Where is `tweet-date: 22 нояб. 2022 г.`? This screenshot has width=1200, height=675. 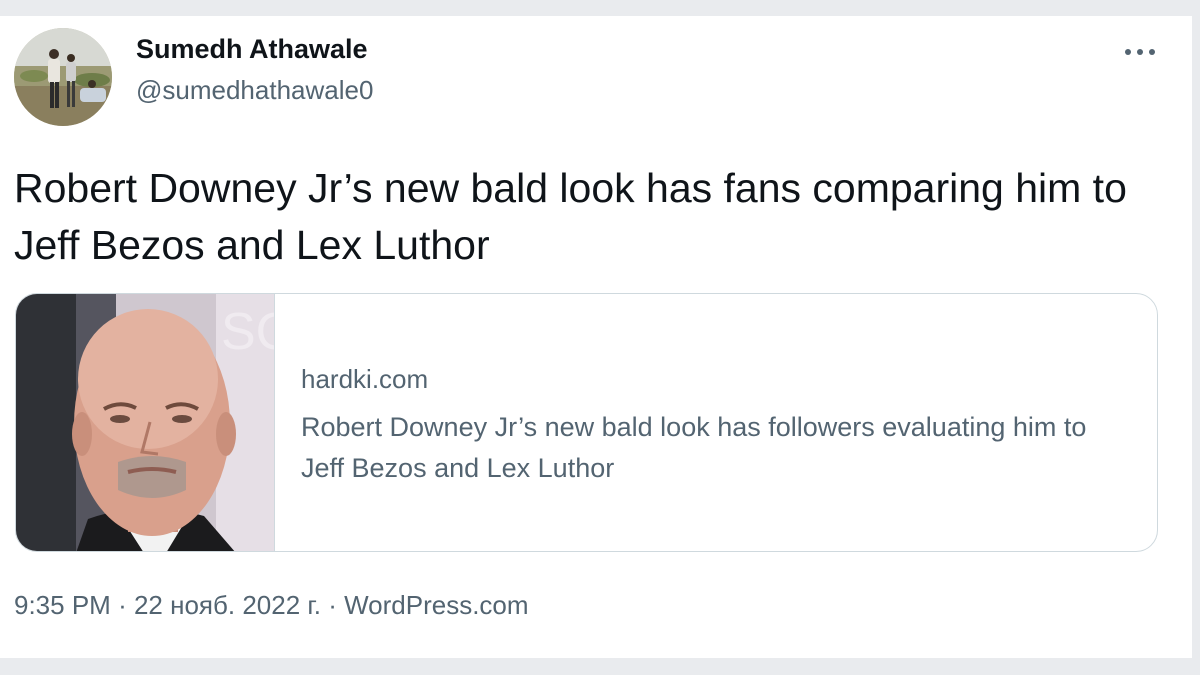 tweet-date: 22 нояб. 2022 г. is located at coordinates (227, 605).